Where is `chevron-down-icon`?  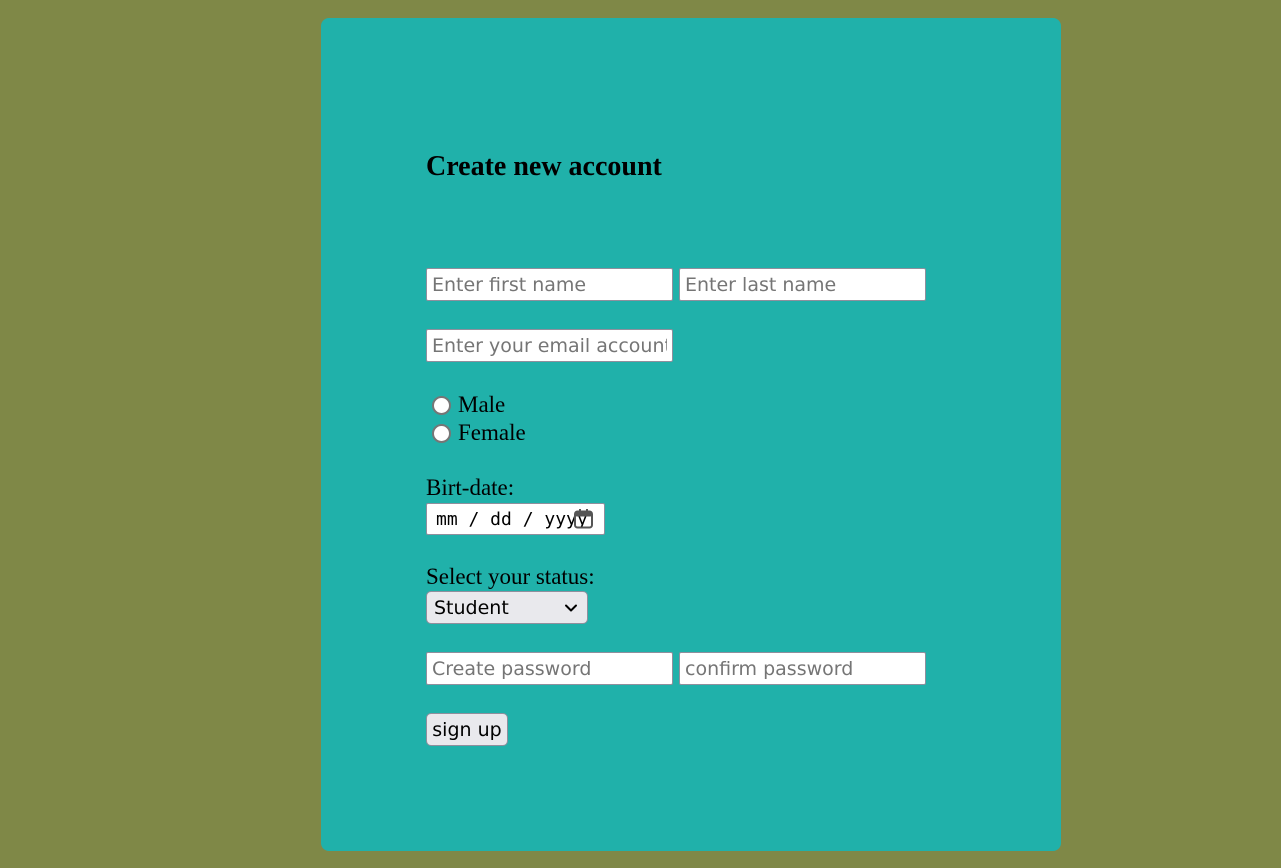
chevron-down-icon is located at coordinates (571, 608).